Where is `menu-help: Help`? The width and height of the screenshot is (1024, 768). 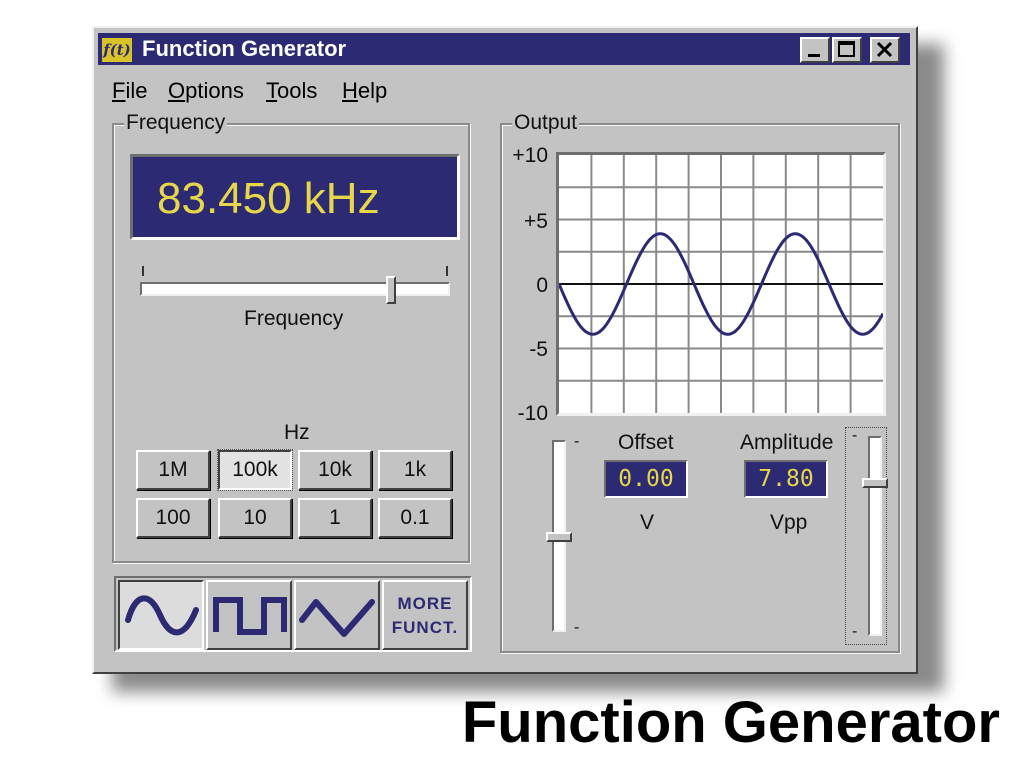
menu-help: Help is located at coordinates (364, 91).